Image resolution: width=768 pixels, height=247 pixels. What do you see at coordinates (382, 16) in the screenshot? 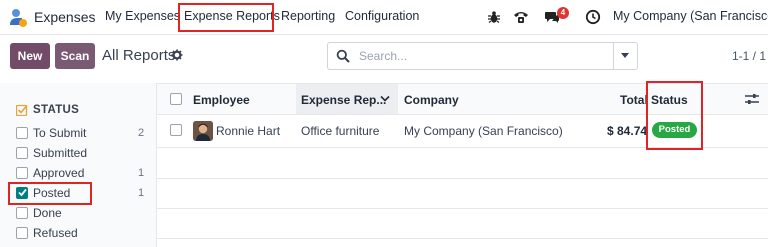
I see `menu-configuration: Configuration` at bounding box center [382, 16].